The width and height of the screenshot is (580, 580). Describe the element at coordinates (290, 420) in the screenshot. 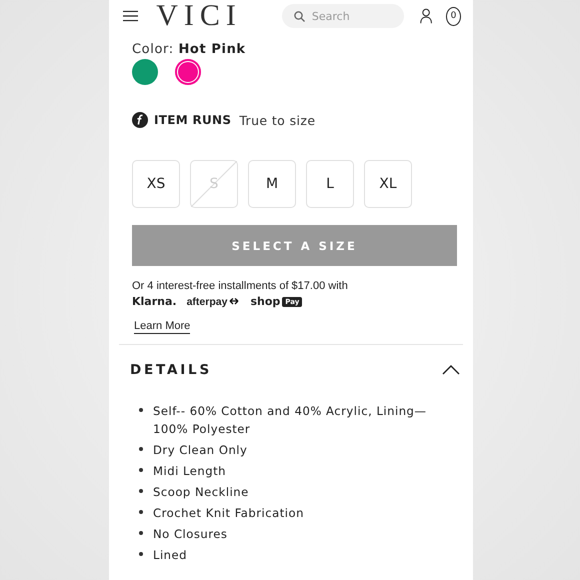

I see `detail-item: Self-- 60% Cotton and 40% Acrylic, Lining—100% Polyester` at that location.